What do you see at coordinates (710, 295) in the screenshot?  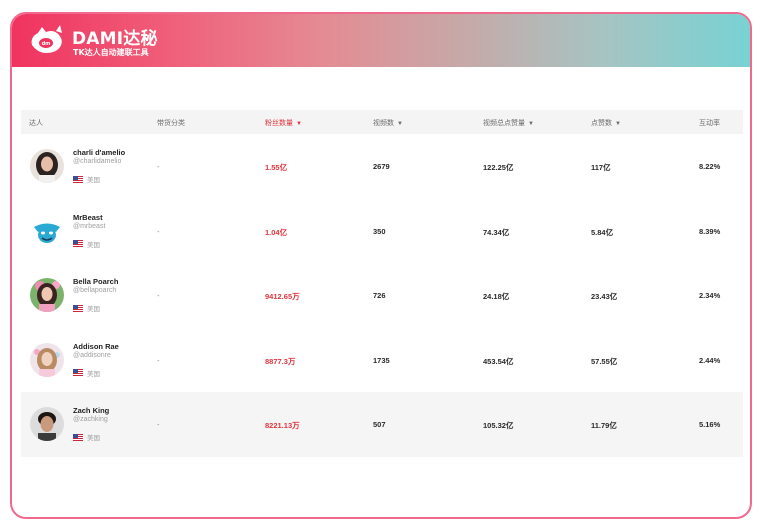 I see `engagement-cell: 2.34%` at bounding box center [710, 295].